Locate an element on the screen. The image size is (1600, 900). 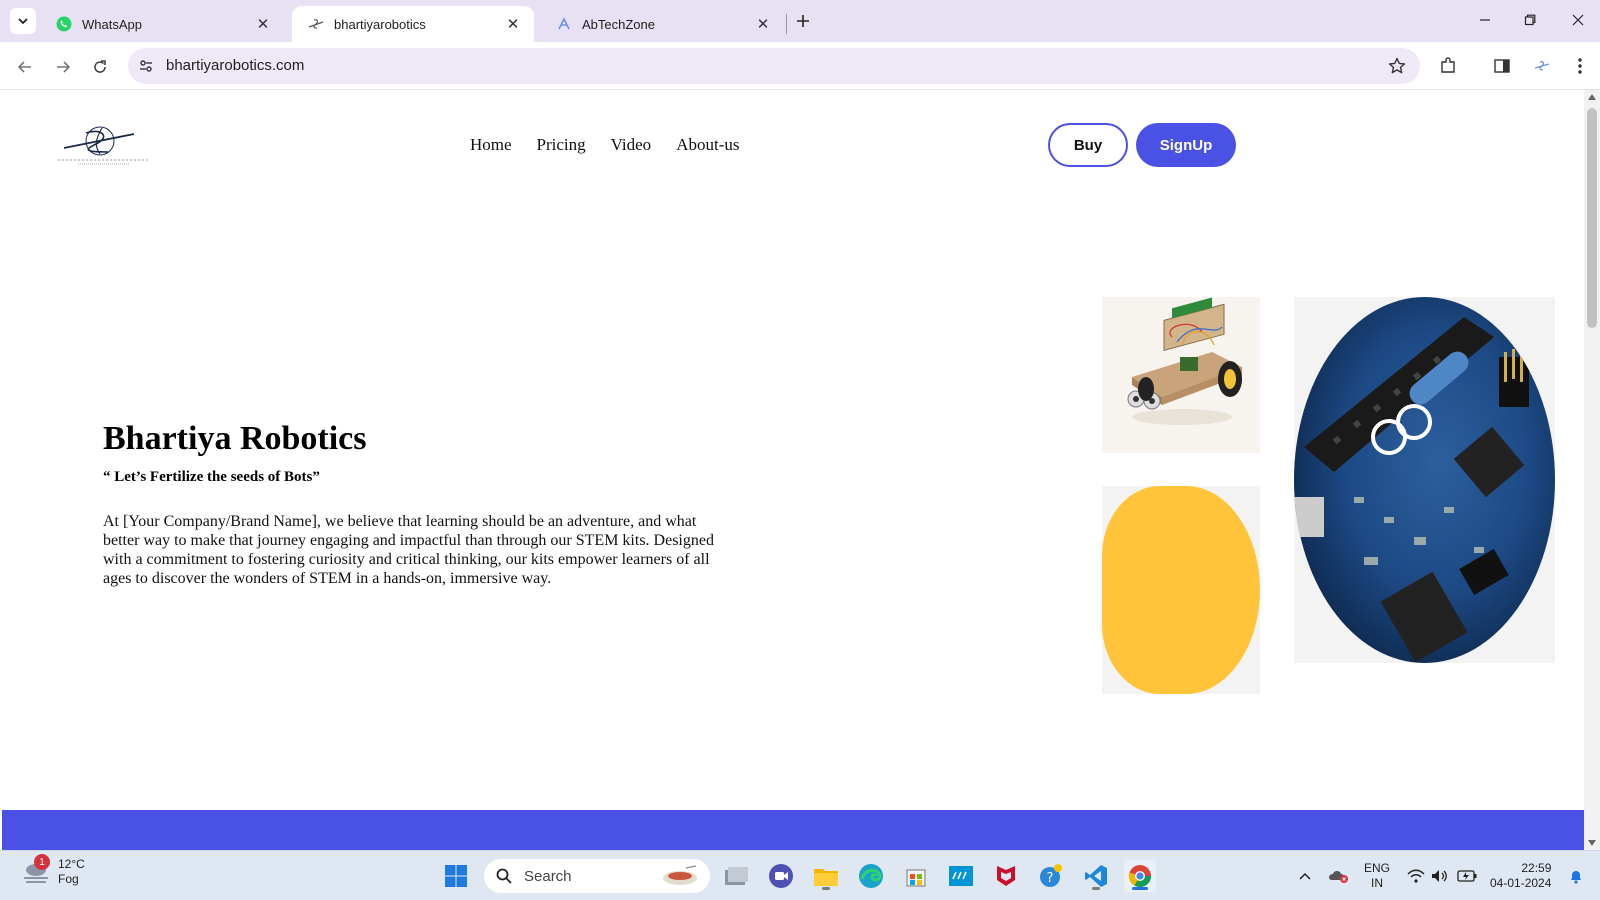
close-icon is located at coordinates (1578, 20).